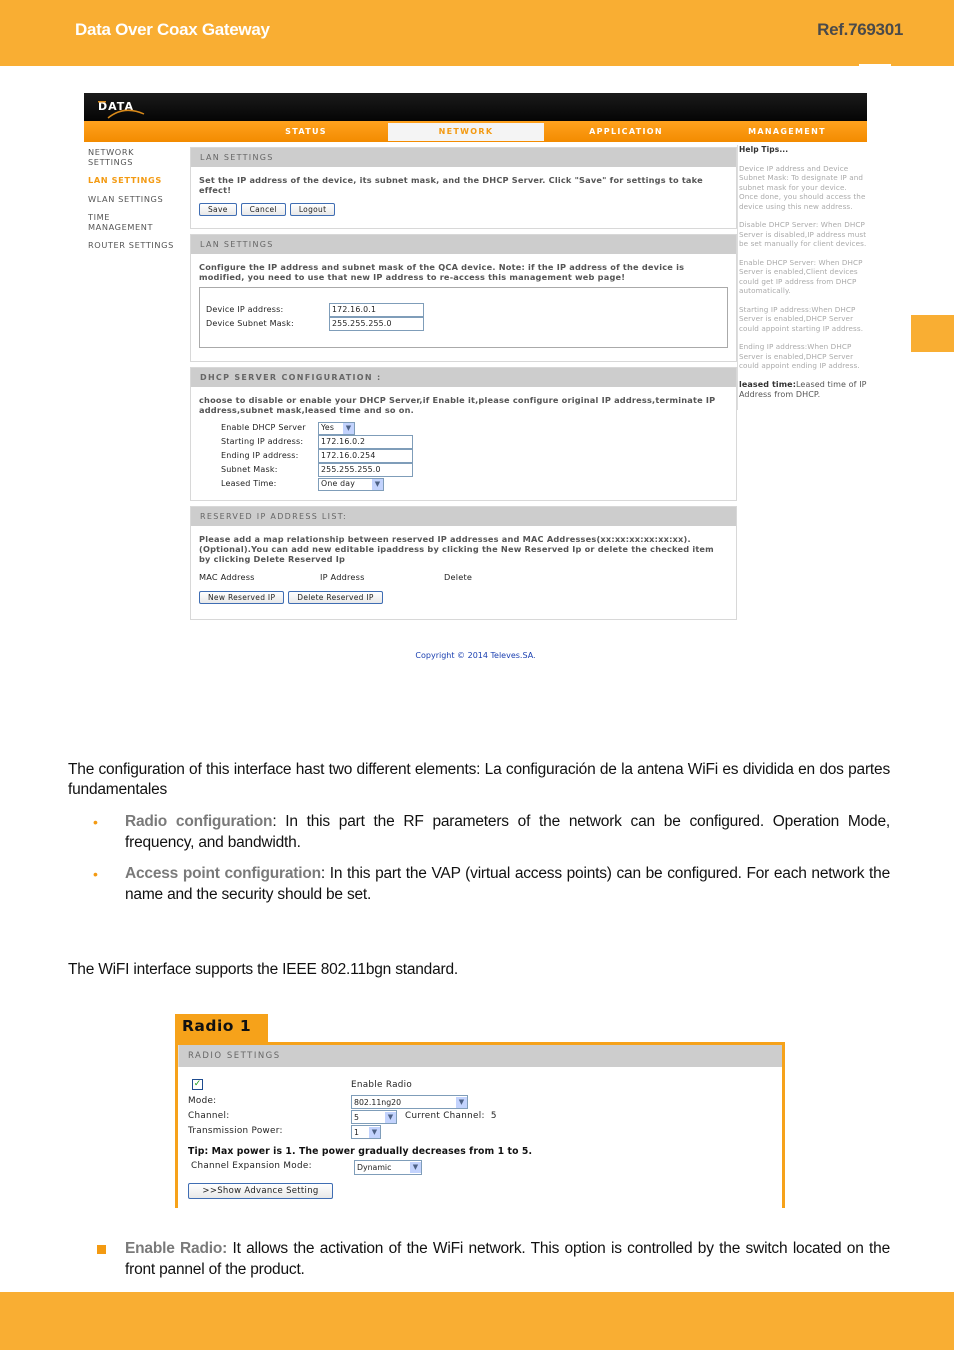  What do you see at coordinates (249, 469) in the screenshot?
I see `dhcp-subnet-label: Subnet Mask:` at bounding box center [249, 469].